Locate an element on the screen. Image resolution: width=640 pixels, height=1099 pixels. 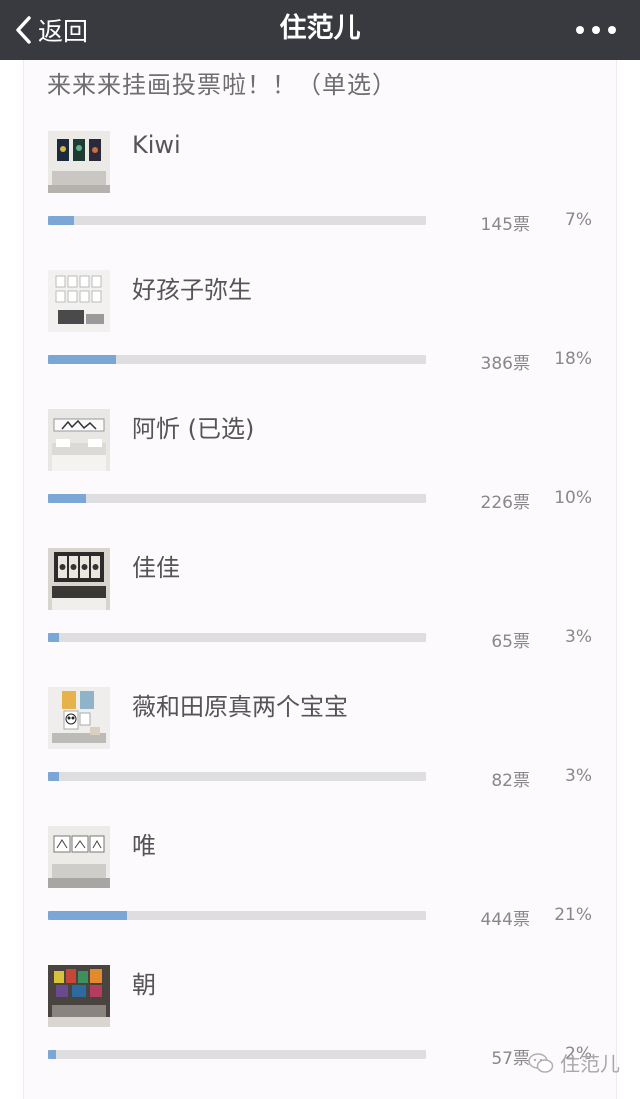
vote-count: 82票 is located at coordinates (510, 781).